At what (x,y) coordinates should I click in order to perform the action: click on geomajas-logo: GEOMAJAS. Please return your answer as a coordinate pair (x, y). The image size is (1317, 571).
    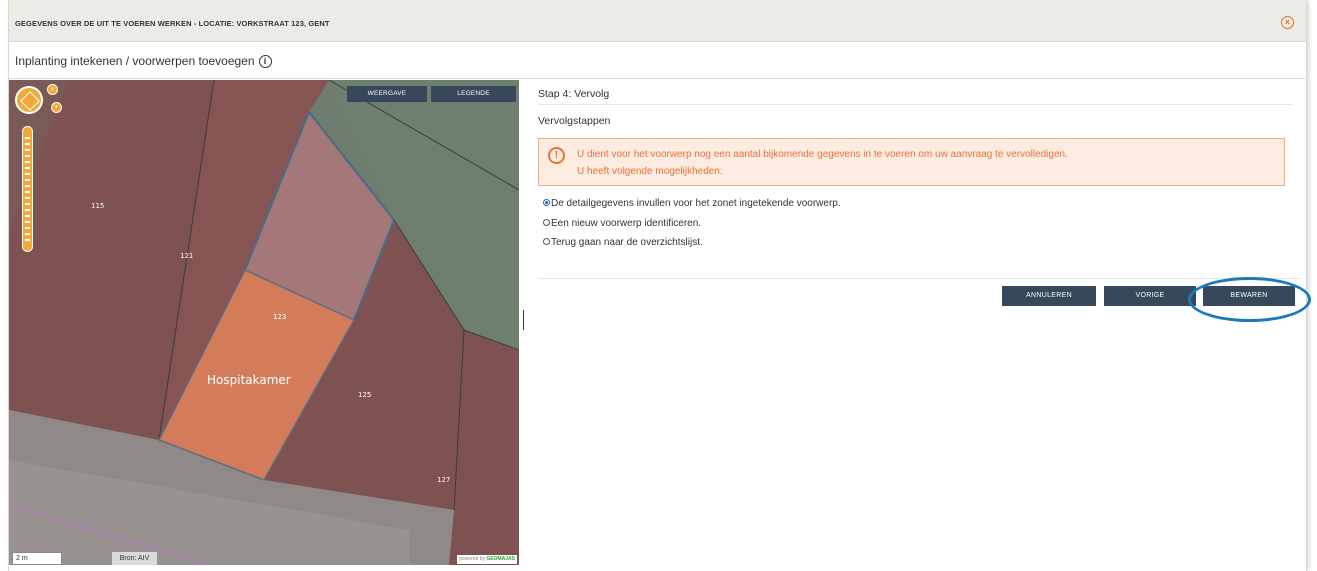
    Looking at the image, I should click on (500, 559).